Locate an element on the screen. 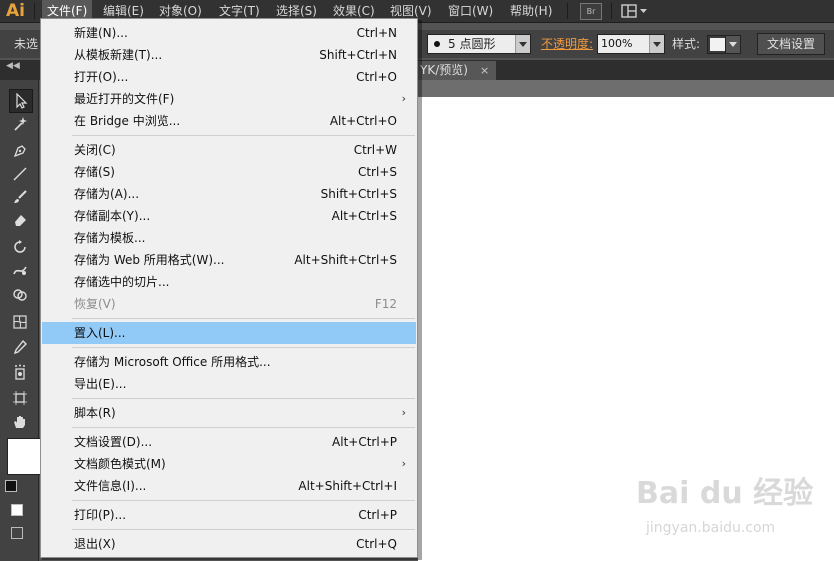  pen-tool-icon is located at coordinates (20, 151).